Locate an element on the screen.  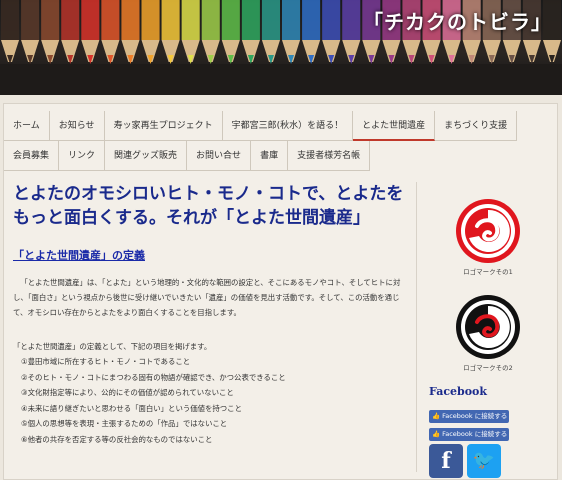
criteria-item: ③文化財指定等により、公的にその価値が認められていないこと is located at coordinates (127, 393).